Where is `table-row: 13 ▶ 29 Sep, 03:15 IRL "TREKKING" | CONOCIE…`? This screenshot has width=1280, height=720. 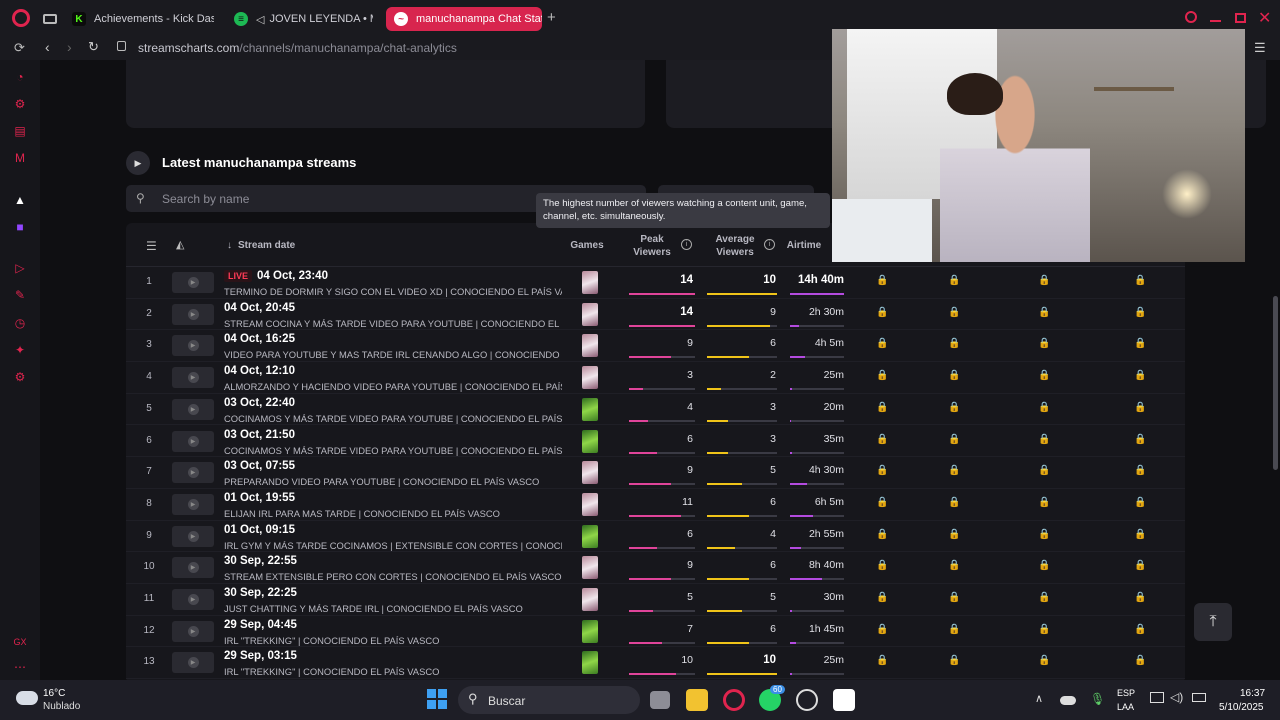 table-row: 13 ▶ 29 Sep, 03:15 IRL "TREKKING" | CONOCIE… is located at coordinates (655, 663).